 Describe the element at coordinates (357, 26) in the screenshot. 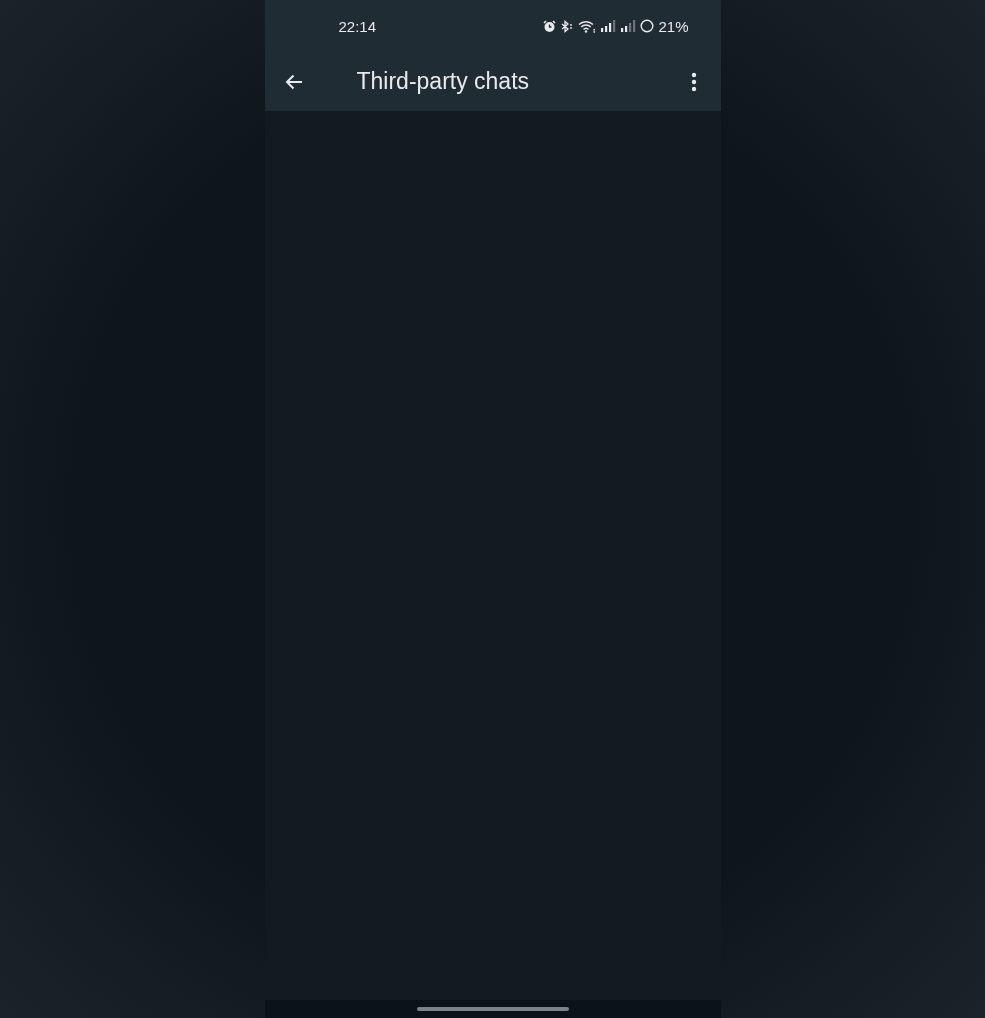

I see `status-time: 22:14` at that location.